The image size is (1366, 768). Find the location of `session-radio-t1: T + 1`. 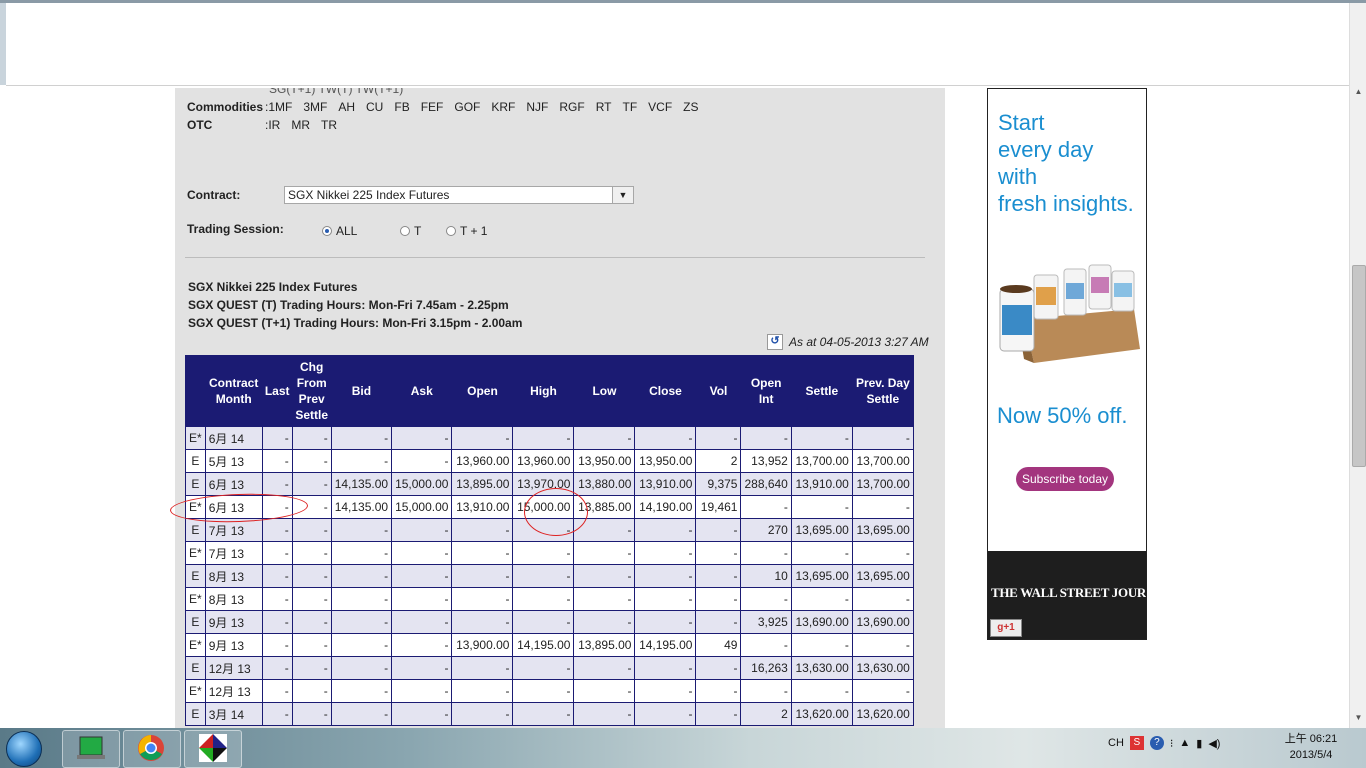

session-radio-t1: T + 1 is located at coordinates (466, 231).